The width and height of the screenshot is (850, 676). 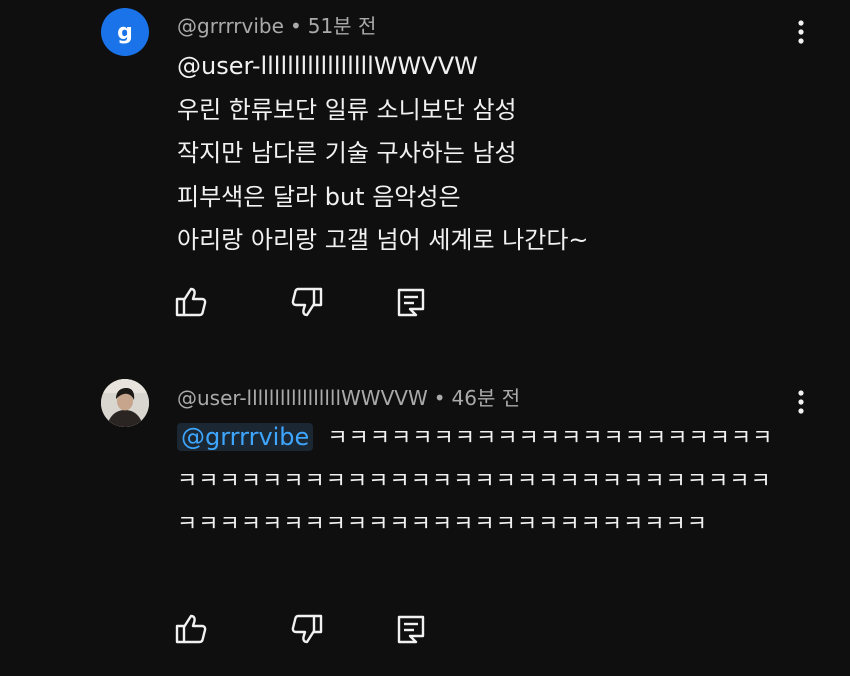 I want to click on comment-header: @user-lllllllllllllllllWWVVW • 46분 전, so click(x=348, y=396).